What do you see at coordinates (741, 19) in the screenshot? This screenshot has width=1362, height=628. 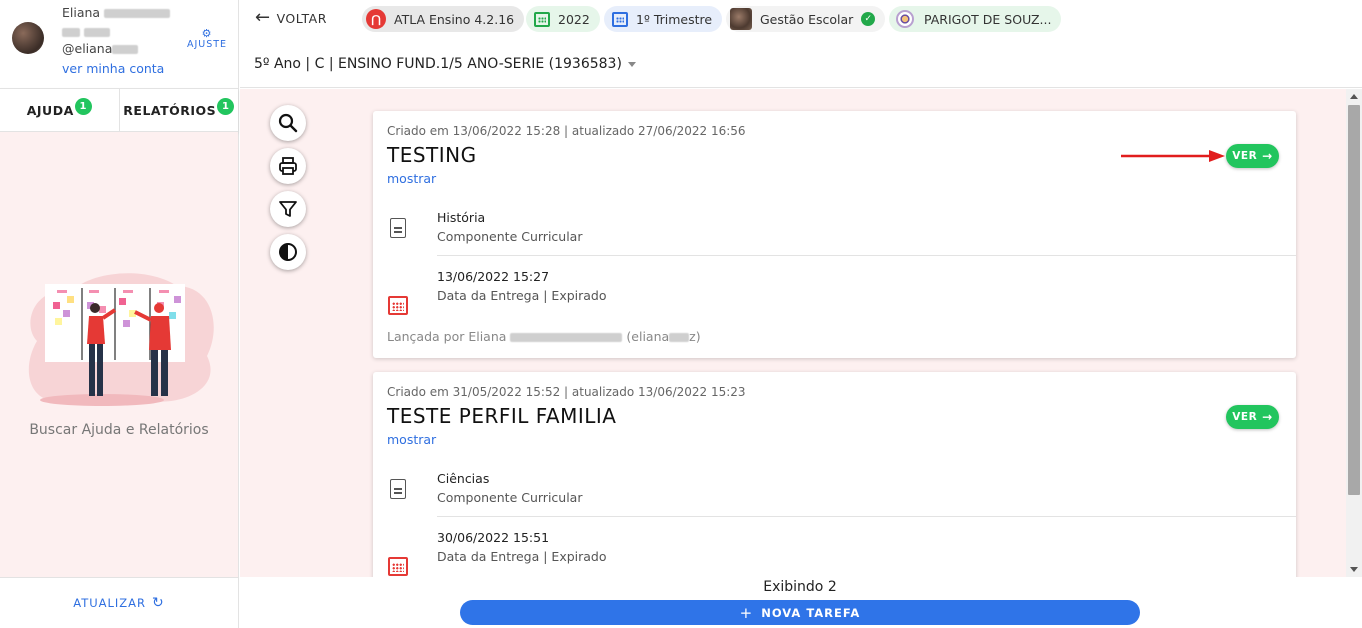 I see `module-avatar` at bounding box center [741, 19].